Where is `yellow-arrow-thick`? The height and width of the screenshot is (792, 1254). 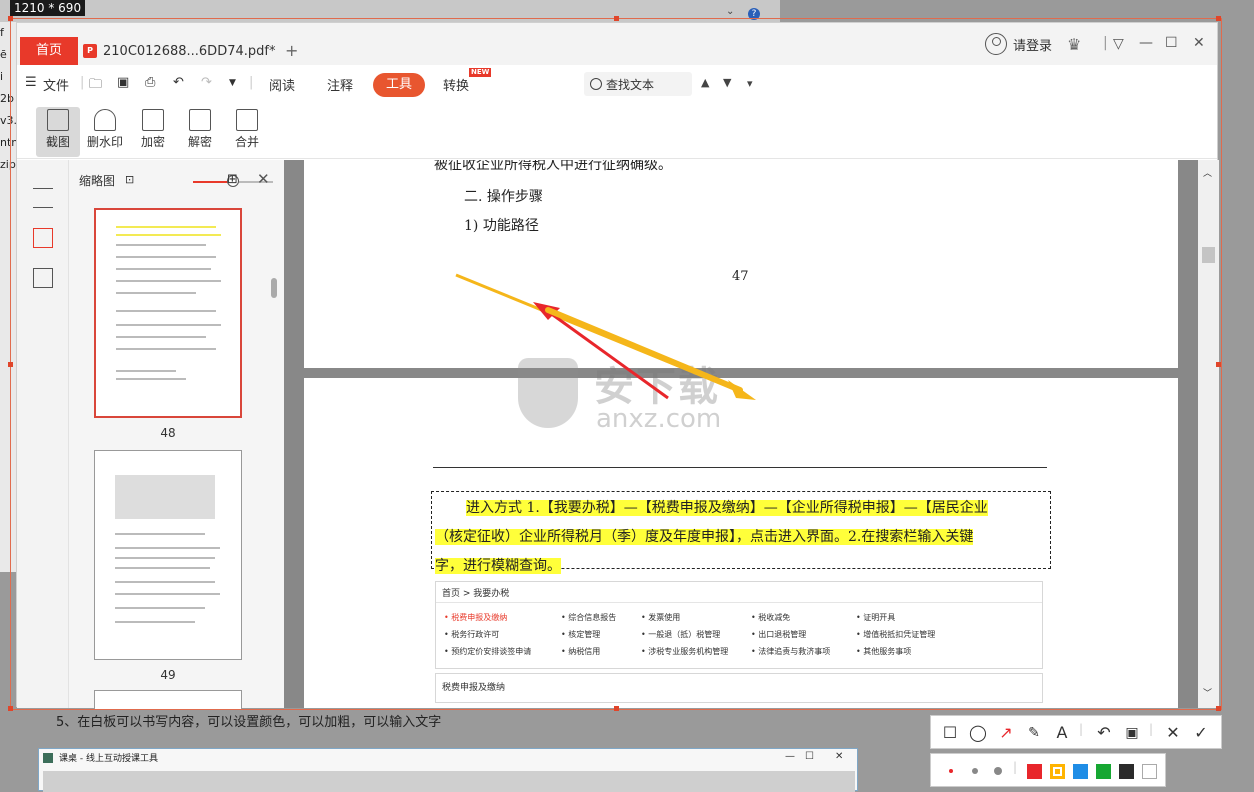 yellow-arrow-thick is located at coordinates (644, 350).